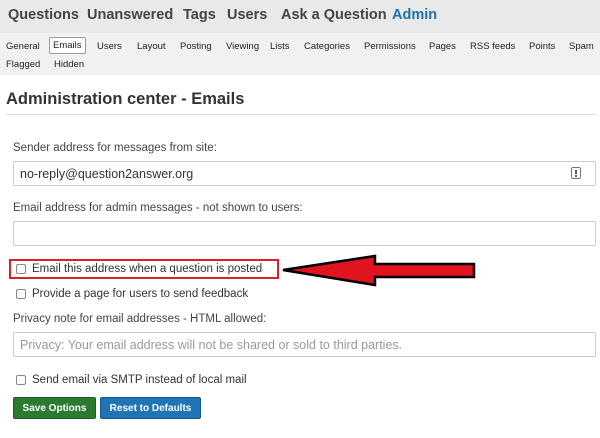  What do you see at coordinates (54, 408) in the screenshot?
I see `save-options-button: Save Options` at bounding box center [54, 408].